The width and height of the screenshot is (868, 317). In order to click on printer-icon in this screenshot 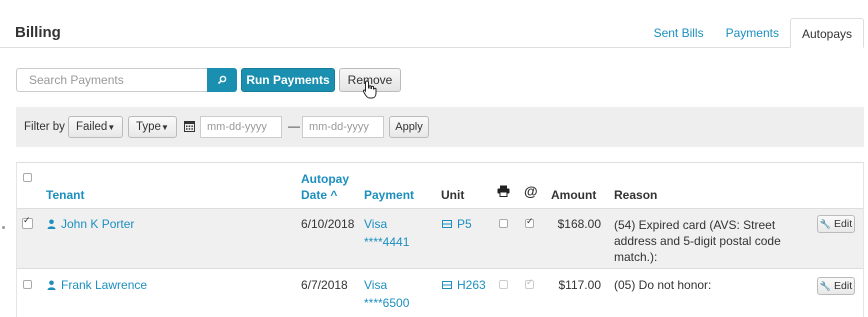, I will do `click(503, 191)`.